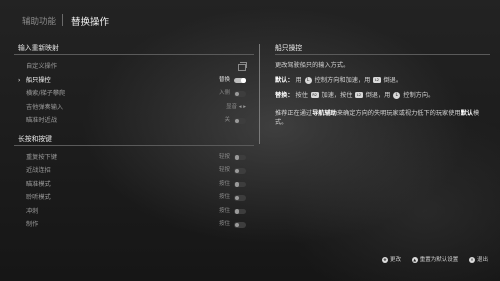 This screenshot has width=500, height=281. Describe the element at coordinates (41, 120) in the screenshot. I see `setting-label: 瞄准时近战` at that location.